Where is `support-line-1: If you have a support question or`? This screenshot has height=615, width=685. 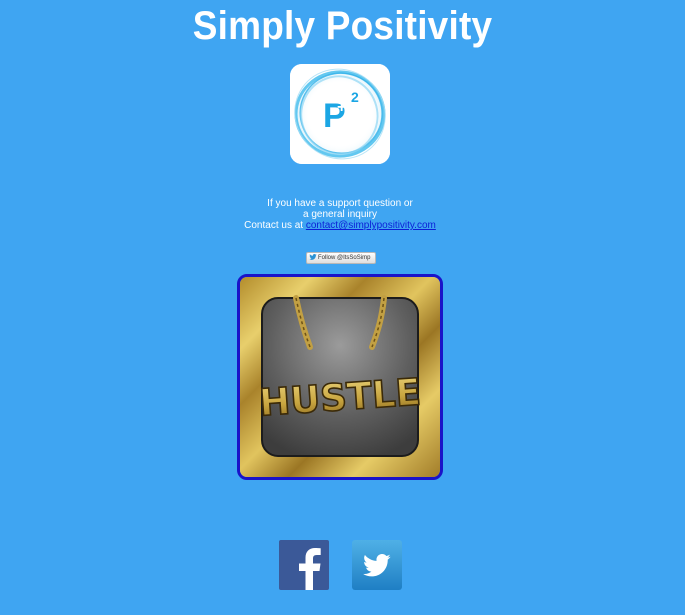 support-line-1: If you have a support question or is located at coordinates (340, 203).